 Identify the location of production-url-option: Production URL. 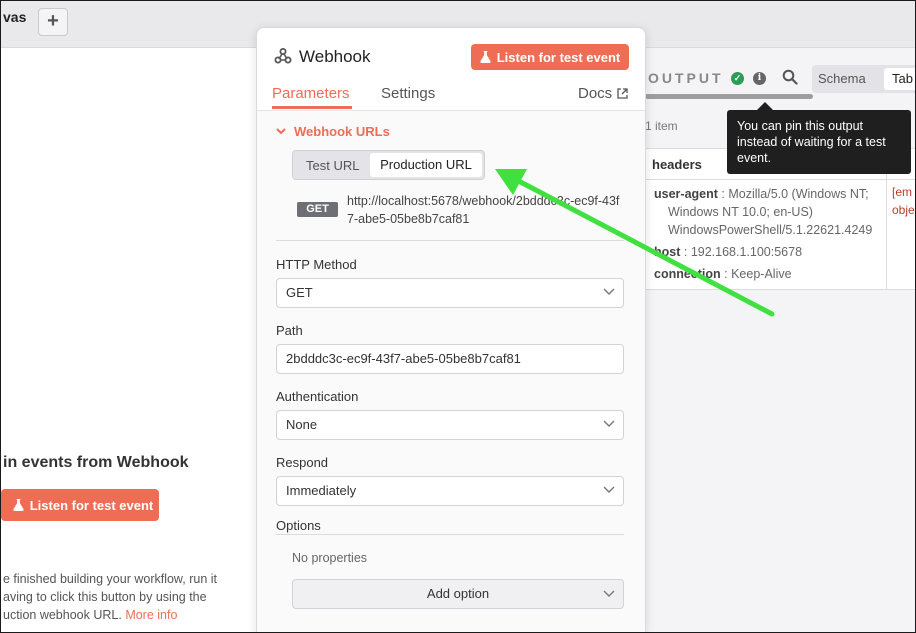
(426, 165).